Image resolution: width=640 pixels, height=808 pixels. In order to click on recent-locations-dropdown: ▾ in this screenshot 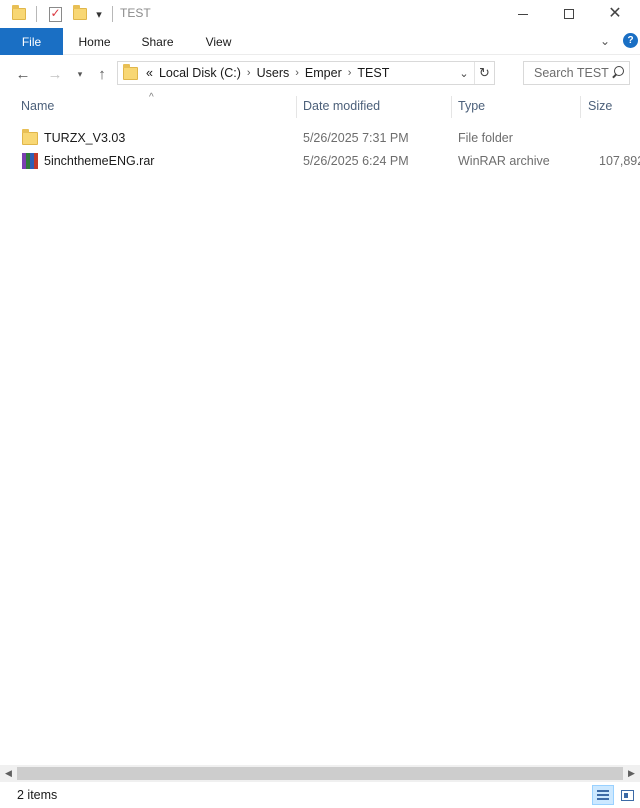, I will do `click(80, 74)`.